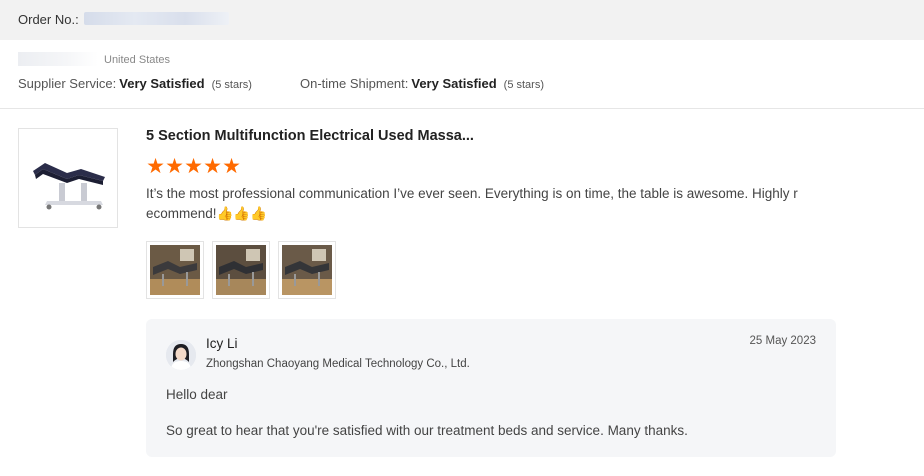 The width and height of the screenshot is (924, 476). What do you see at coordinates (58, 59) in the screenshot?
I see `buyer-name-redacted` at bounding box center [58, 59].